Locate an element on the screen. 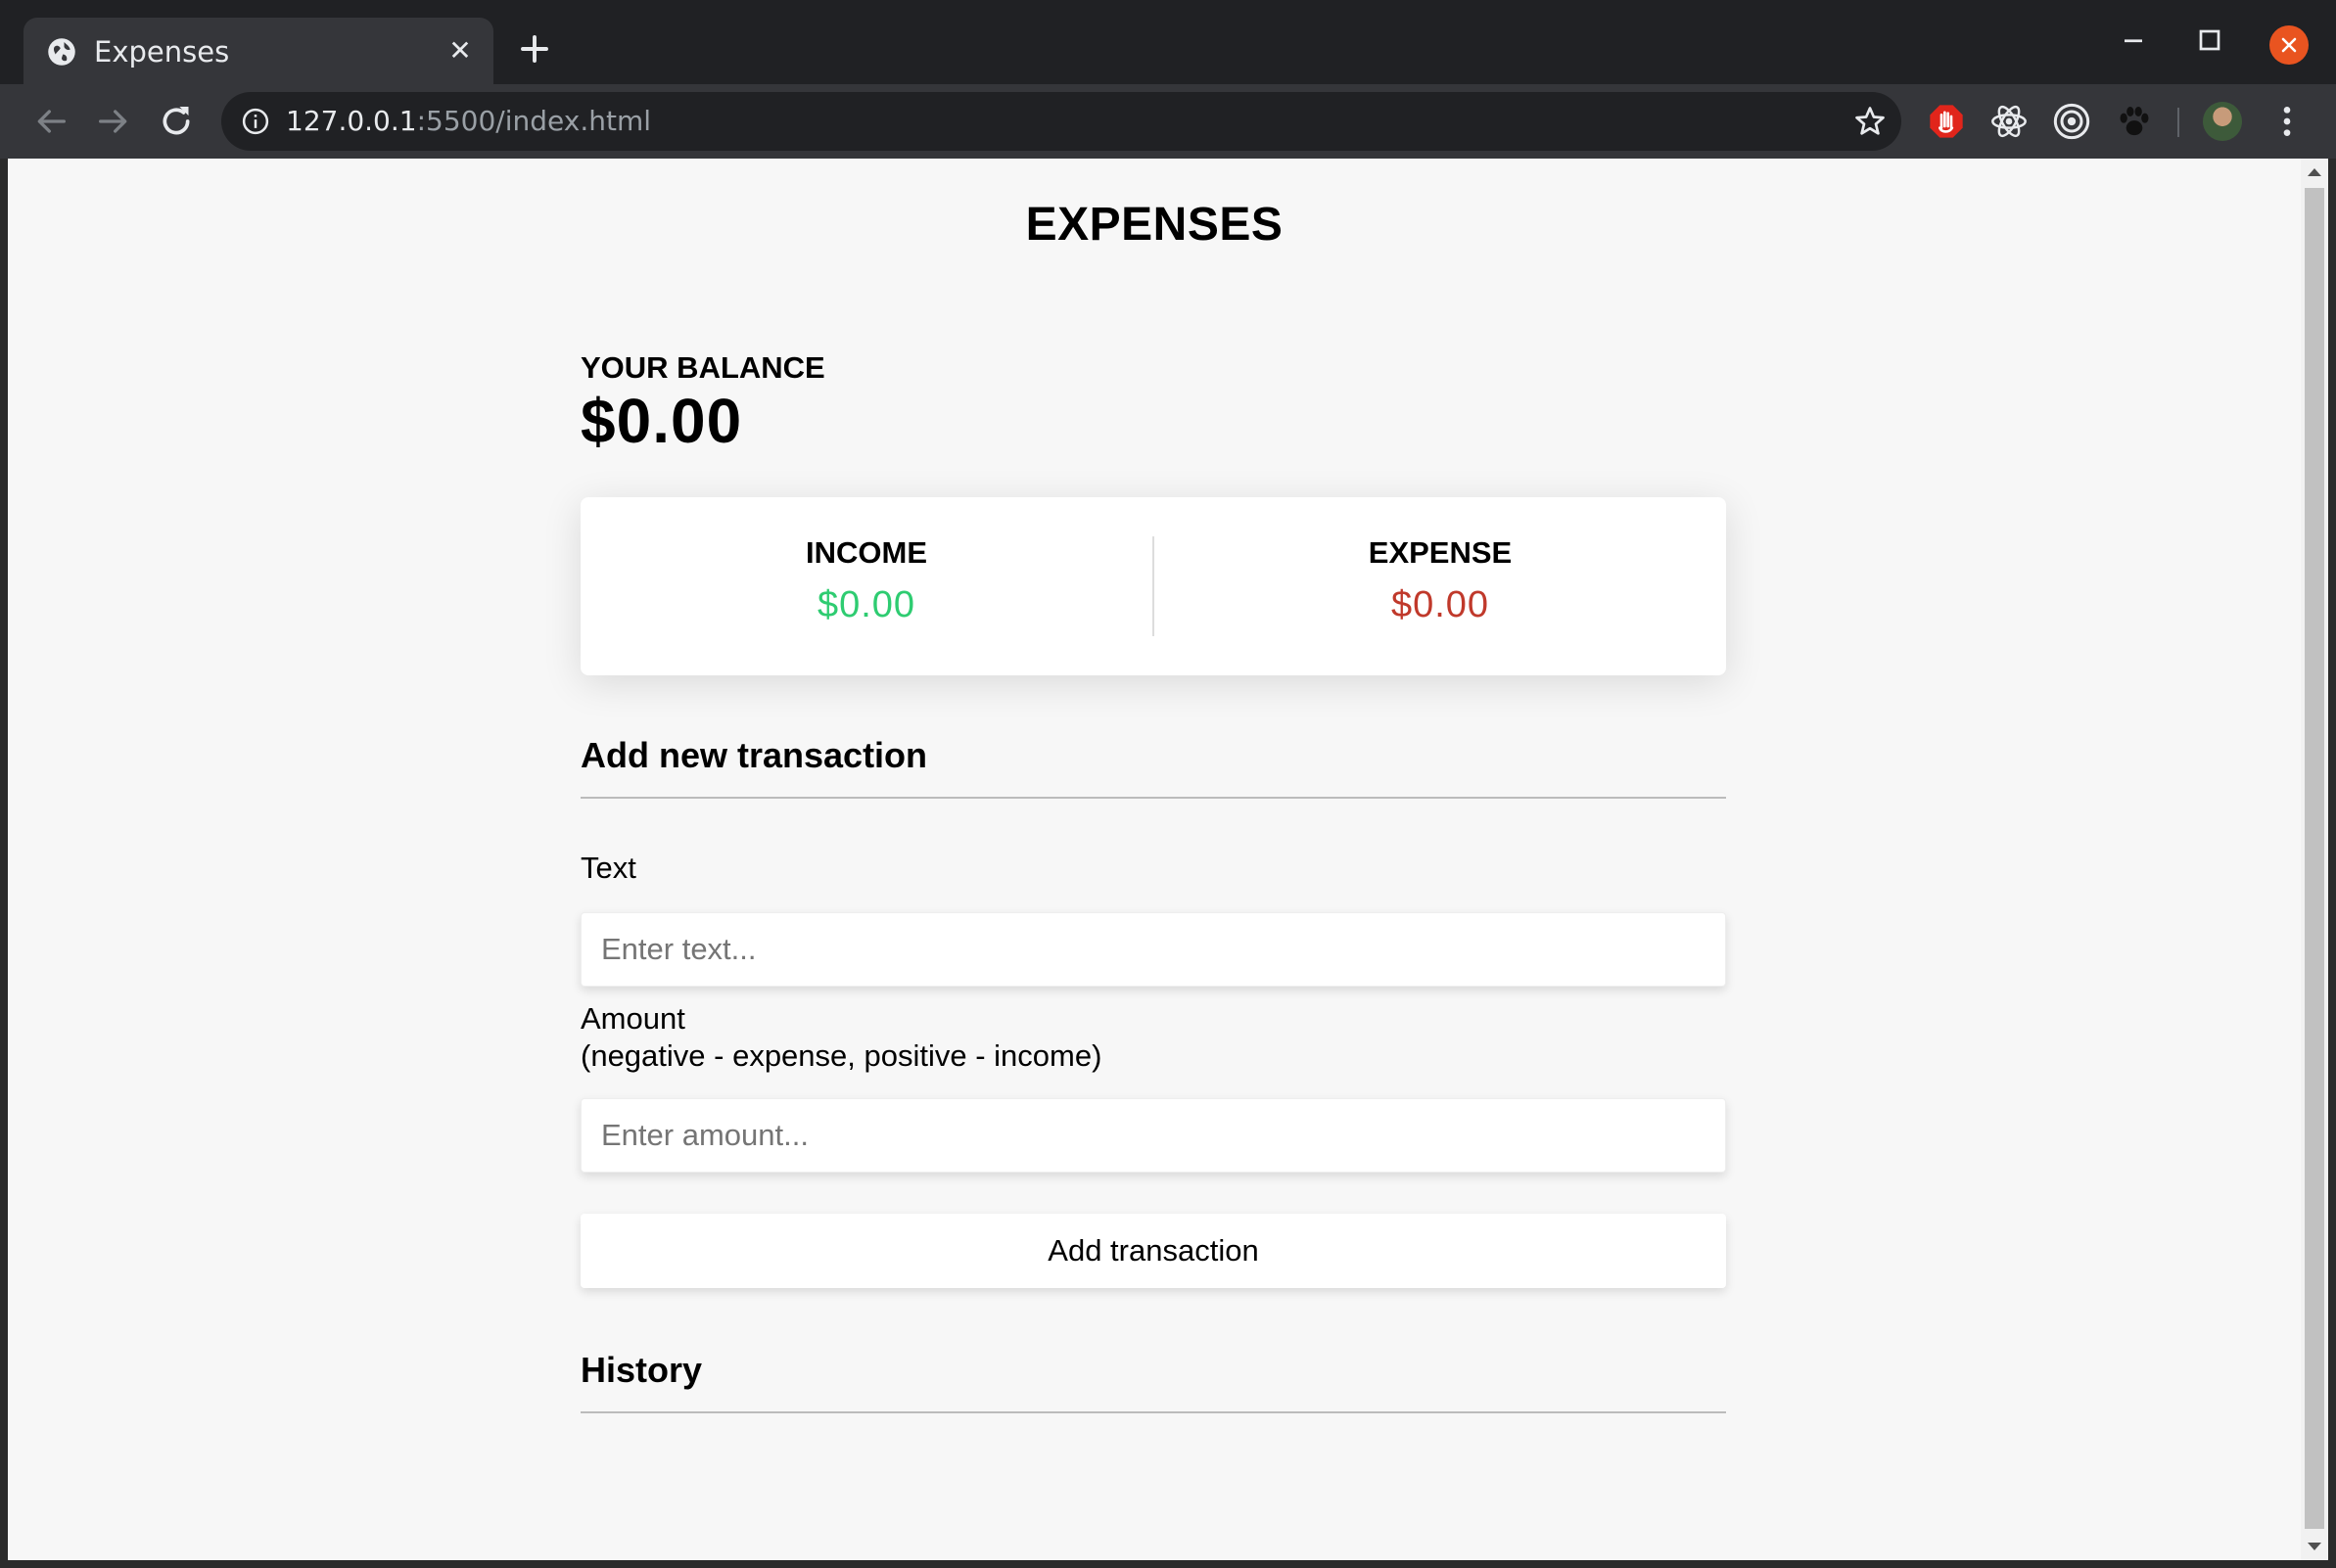  minimize-icon is located at coordinates (2134, 40).